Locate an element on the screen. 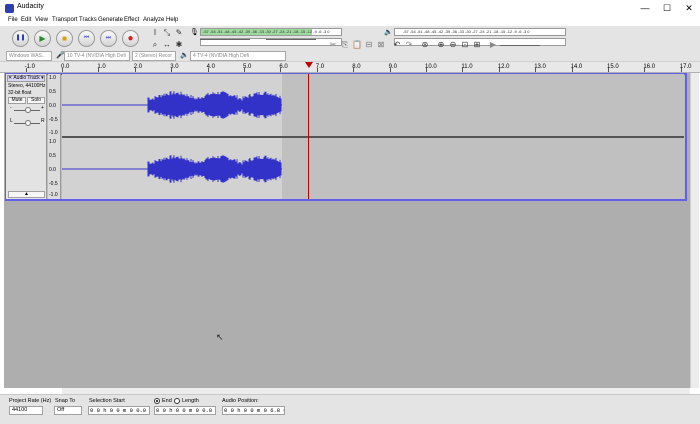 The height and width of the screenshot is (424, 700). play-button: ▶ is located at coordinates (42, 38).